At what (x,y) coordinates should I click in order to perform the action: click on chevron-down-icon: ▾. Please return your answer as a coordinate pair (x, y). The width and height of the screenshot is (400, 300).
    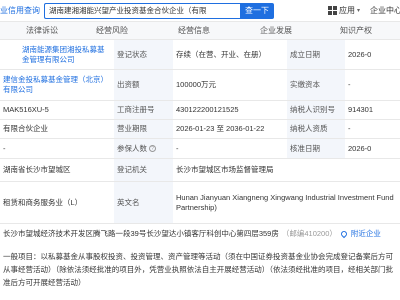
    Looking at the image, I should click on (358, 11).